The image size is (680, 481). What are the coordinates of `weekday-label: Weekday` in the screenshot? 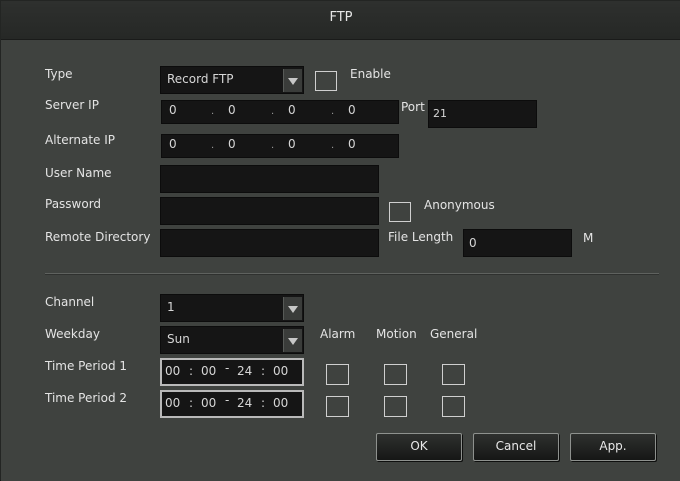 It's located at (72, 334).